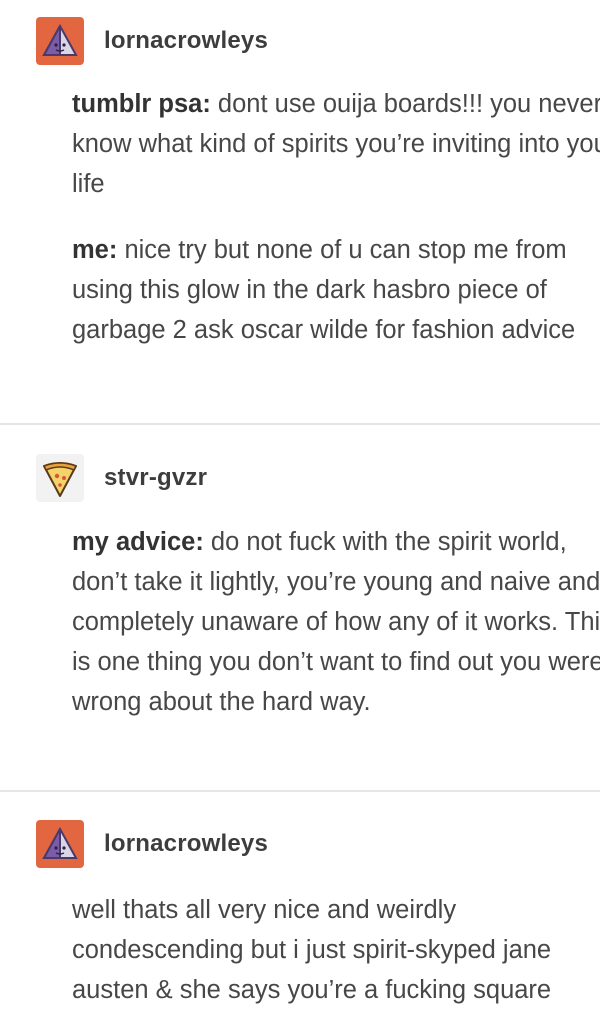 This screenshot has height=1027, width=600. What do you see at coordinates (138, 542) in the screenshot?
I see `paragraph-bold-label: my advice:` at bounding box center [138, 542].